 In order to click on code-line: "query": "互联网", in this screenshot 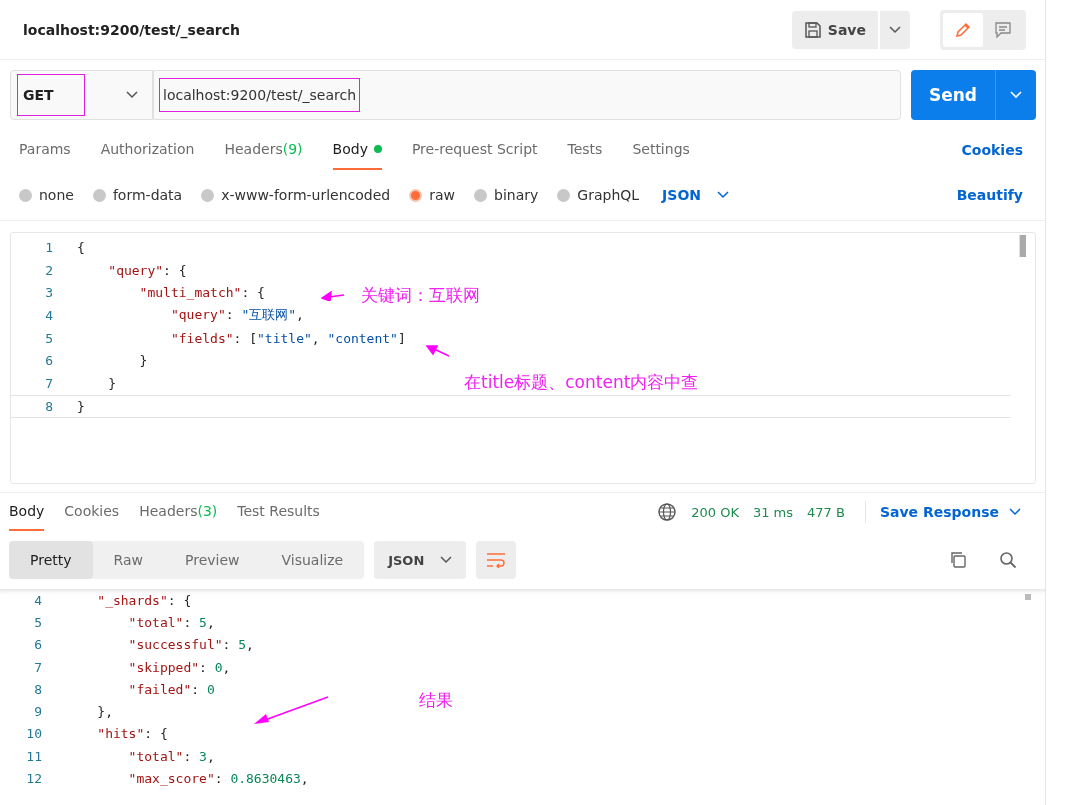, I will do `click(236, 315)`.